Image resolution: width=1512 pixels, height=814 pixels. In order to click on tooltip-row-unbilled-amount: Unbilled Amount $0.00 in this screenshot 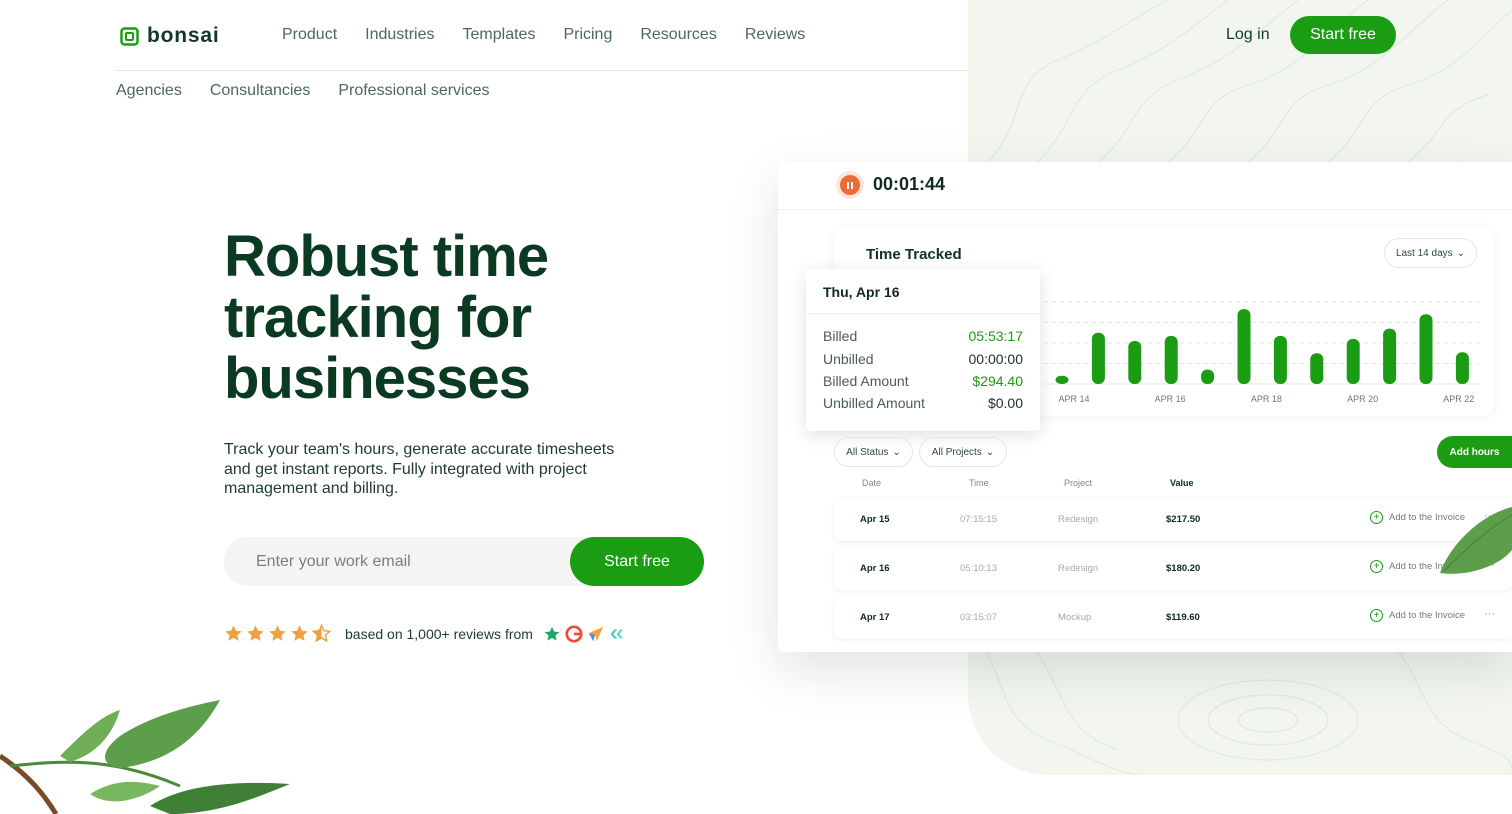, I will do `click(923, 403)`.